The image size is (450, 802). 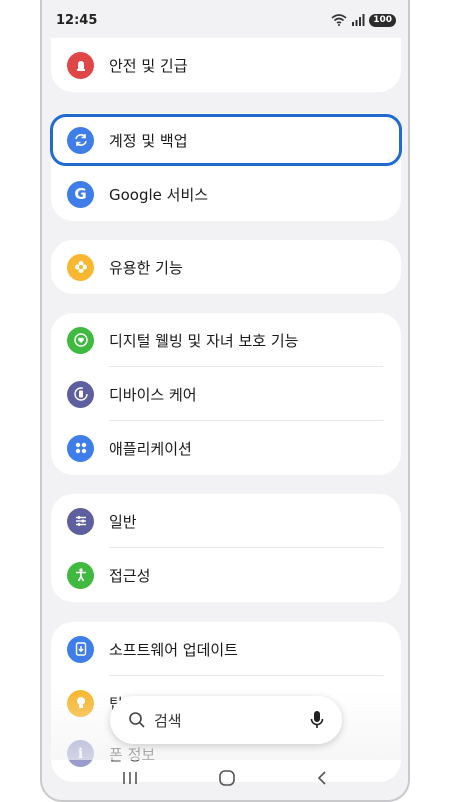 I want to click on settings-item-label: 소프트웨어 업데이트, so click(x=173, y=649).